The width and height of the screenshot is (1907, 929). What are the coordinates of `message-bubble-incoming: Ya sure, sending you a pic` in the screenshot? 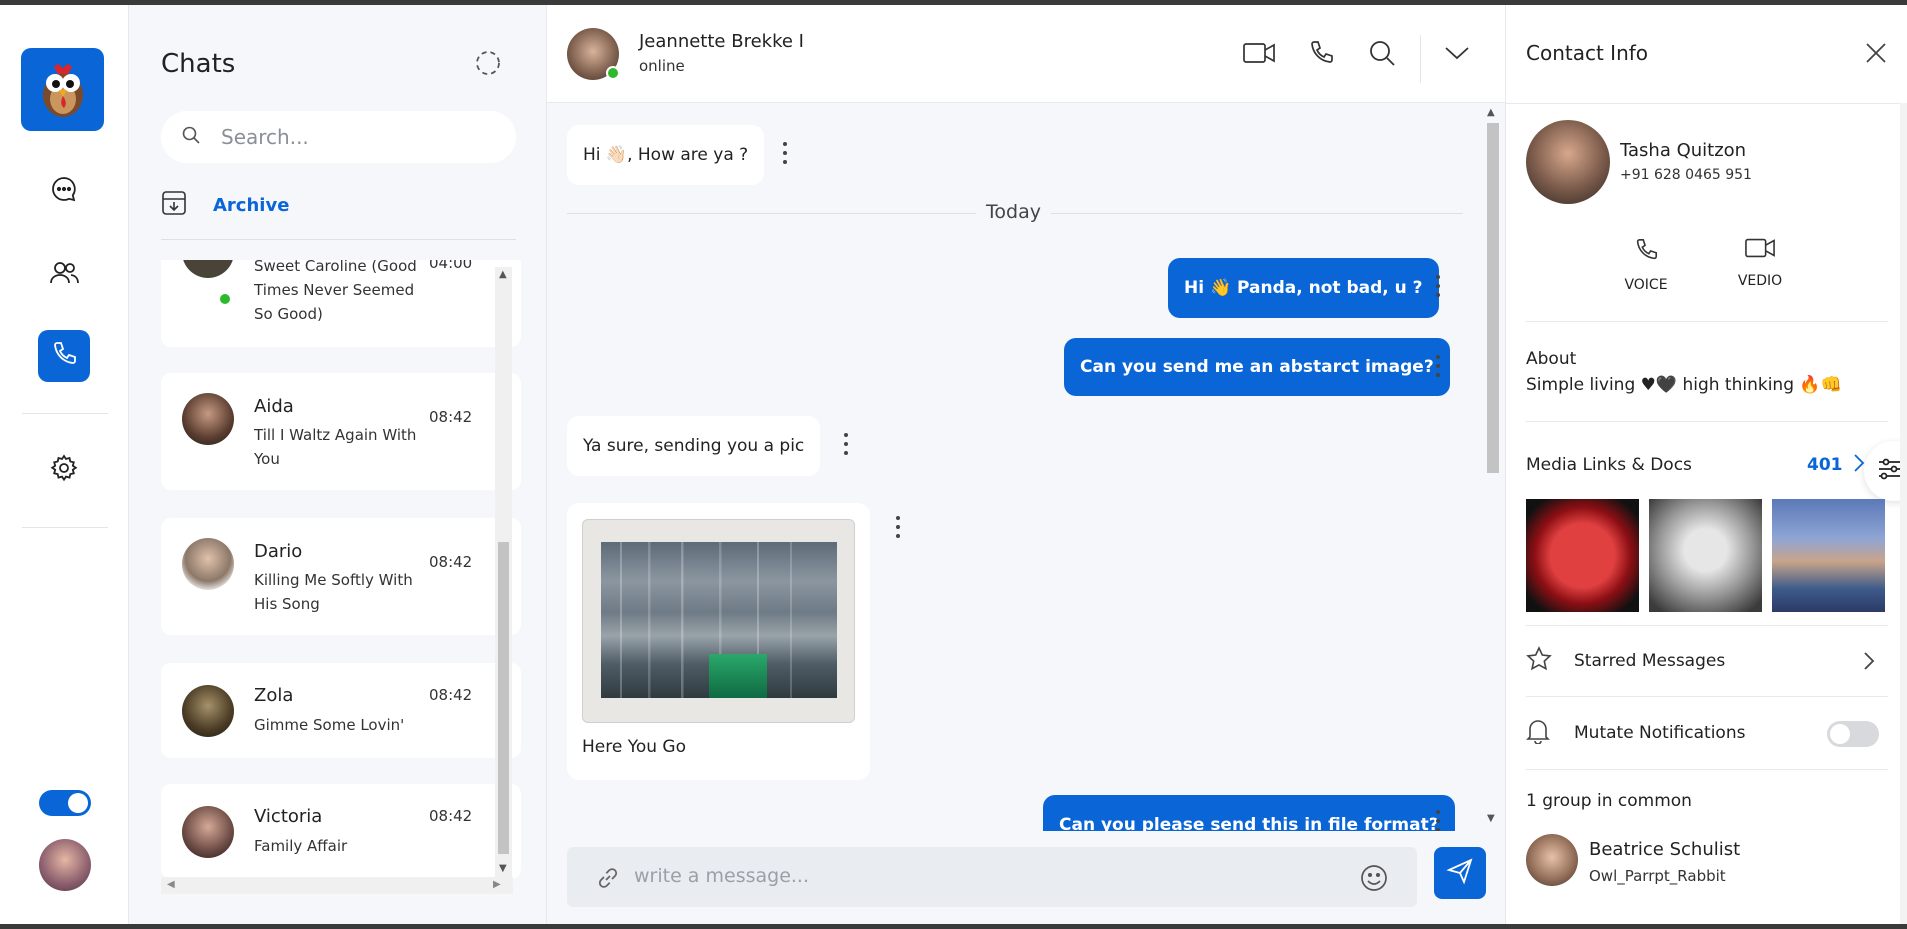 It's located at (694, 446).